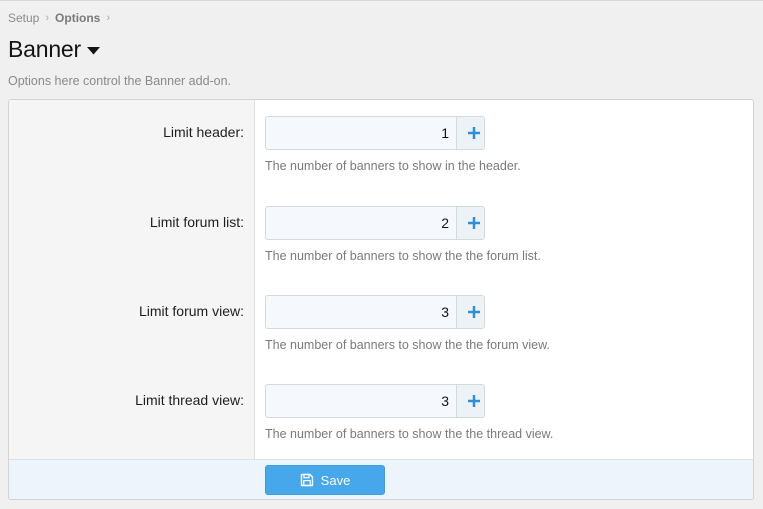 The height and width of the screenshot is (509, 763). I want to click on limit-forum-view-input, so click(361, 312).